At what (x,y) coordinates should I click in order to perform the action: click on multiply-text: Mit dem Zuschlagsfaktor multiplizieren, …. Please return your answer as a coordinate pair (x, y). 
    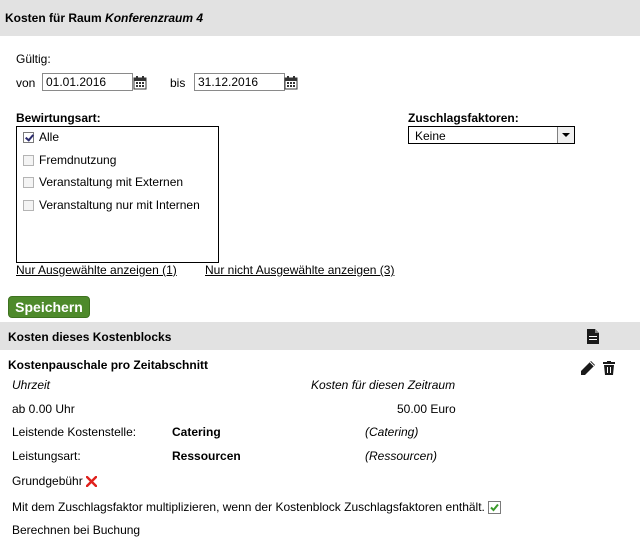
    Looking at the image, I should click on (248, 507).